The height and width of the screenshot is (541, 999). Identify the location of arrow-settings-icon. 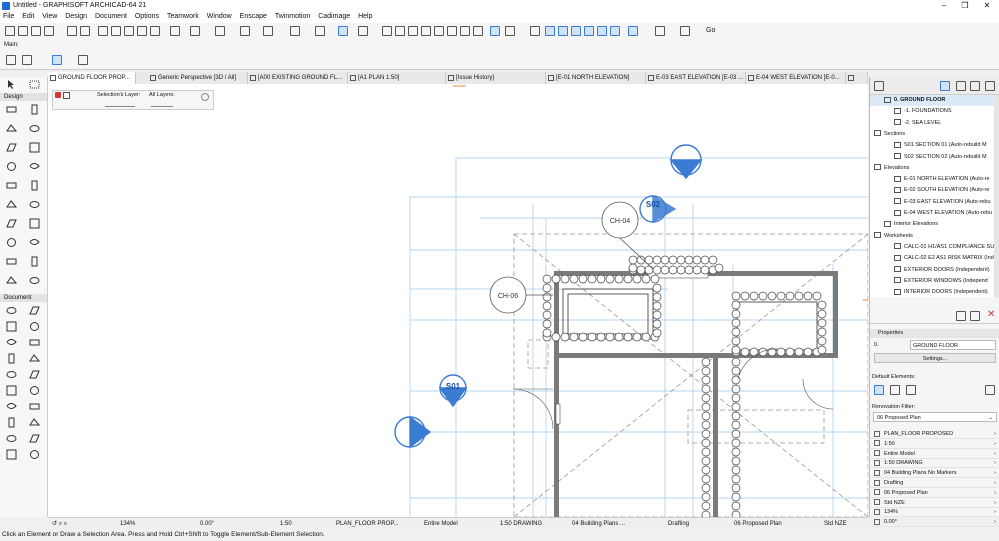
(66, 95).